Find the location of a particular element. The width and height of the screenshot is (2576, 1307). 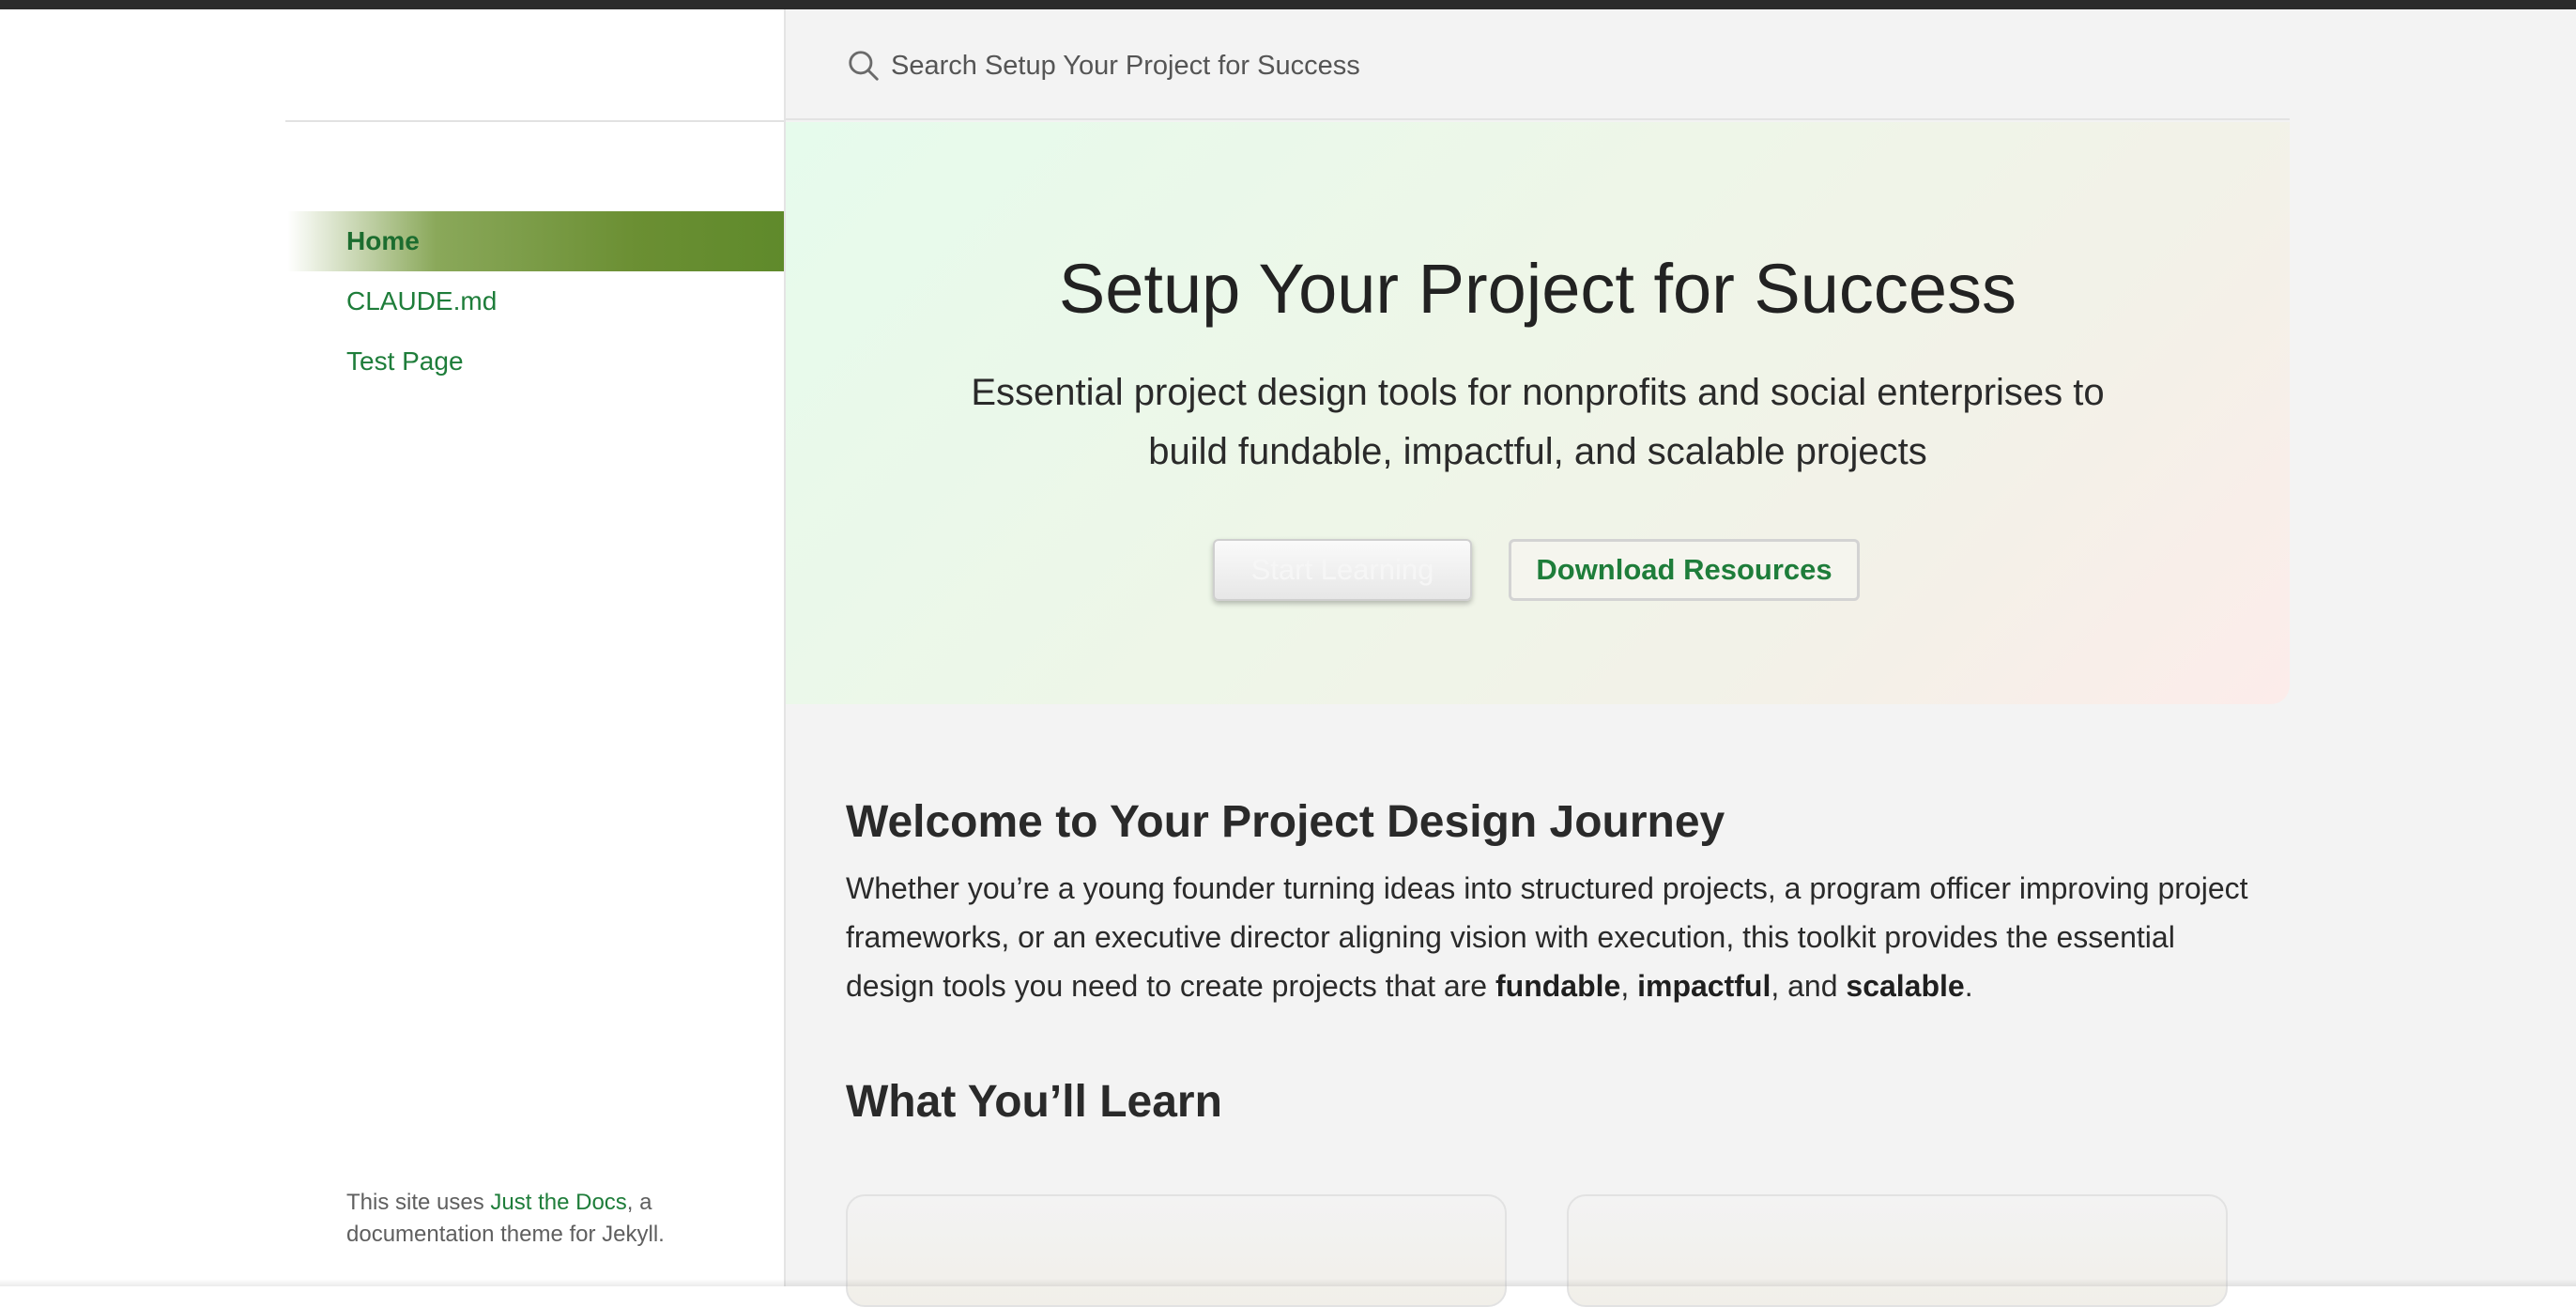

sidebar-item-test-page: Test Page is located at coordinates (535, 361).